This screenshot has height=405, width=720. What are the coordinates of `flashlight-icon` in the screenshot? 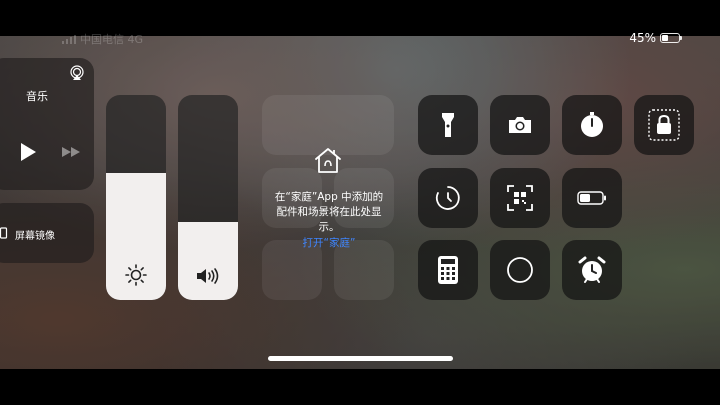 It's located at (448, 125).